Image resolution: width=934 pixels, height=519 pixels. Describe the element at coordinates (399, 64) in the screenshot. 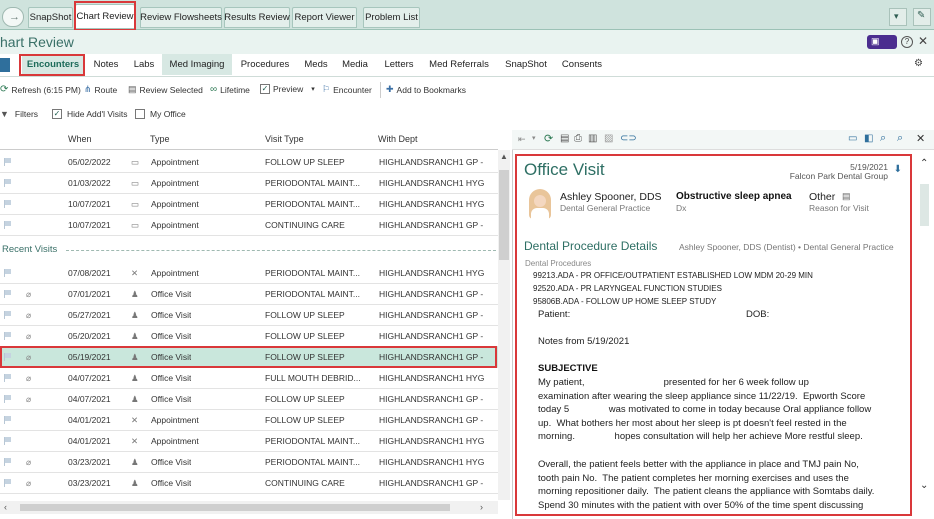

I see `tab-letters: Letters` at that location.